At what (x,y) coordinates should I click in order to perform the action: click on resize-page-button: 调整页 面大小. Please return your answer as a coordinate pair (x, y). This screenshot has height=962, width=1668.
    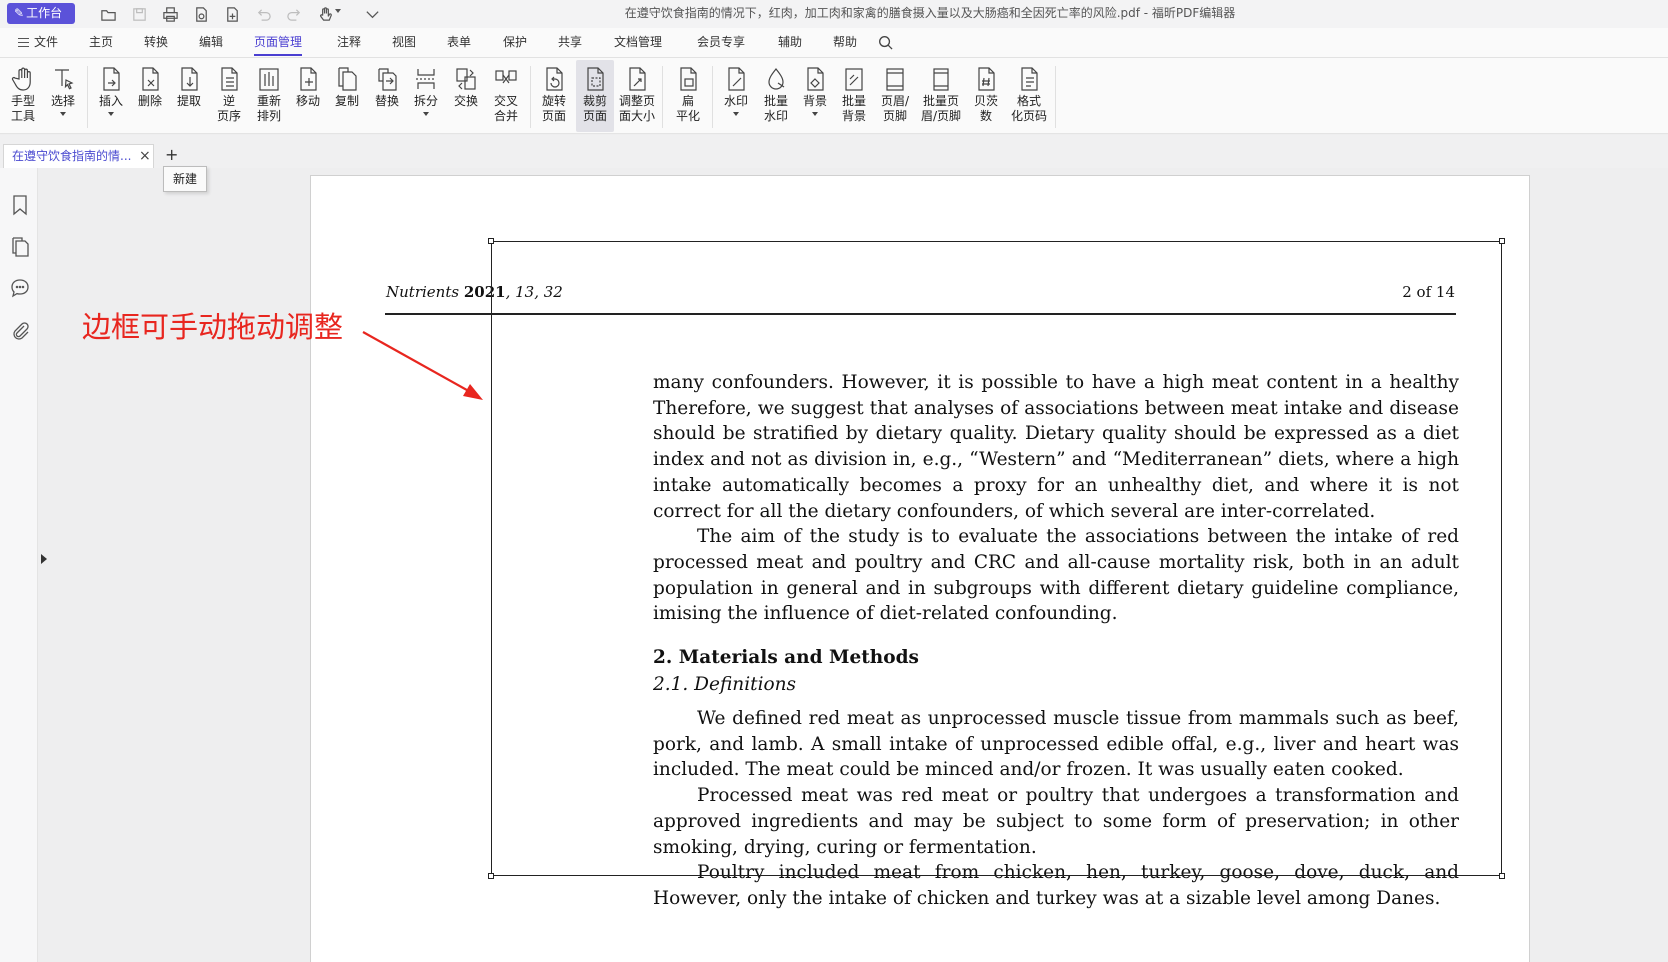
    Looking at the image, I should click on (637, 96).